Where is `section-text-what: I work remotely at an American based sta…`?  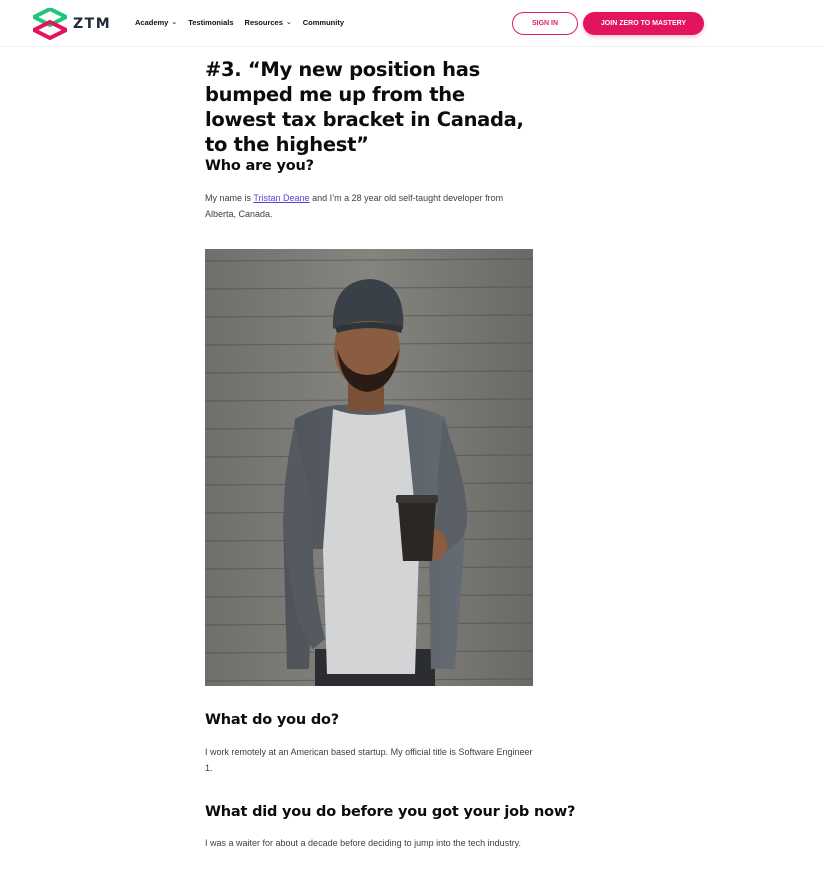
section-text-what: I work remotely at an American based sta… is located at coordinates (369, 760).